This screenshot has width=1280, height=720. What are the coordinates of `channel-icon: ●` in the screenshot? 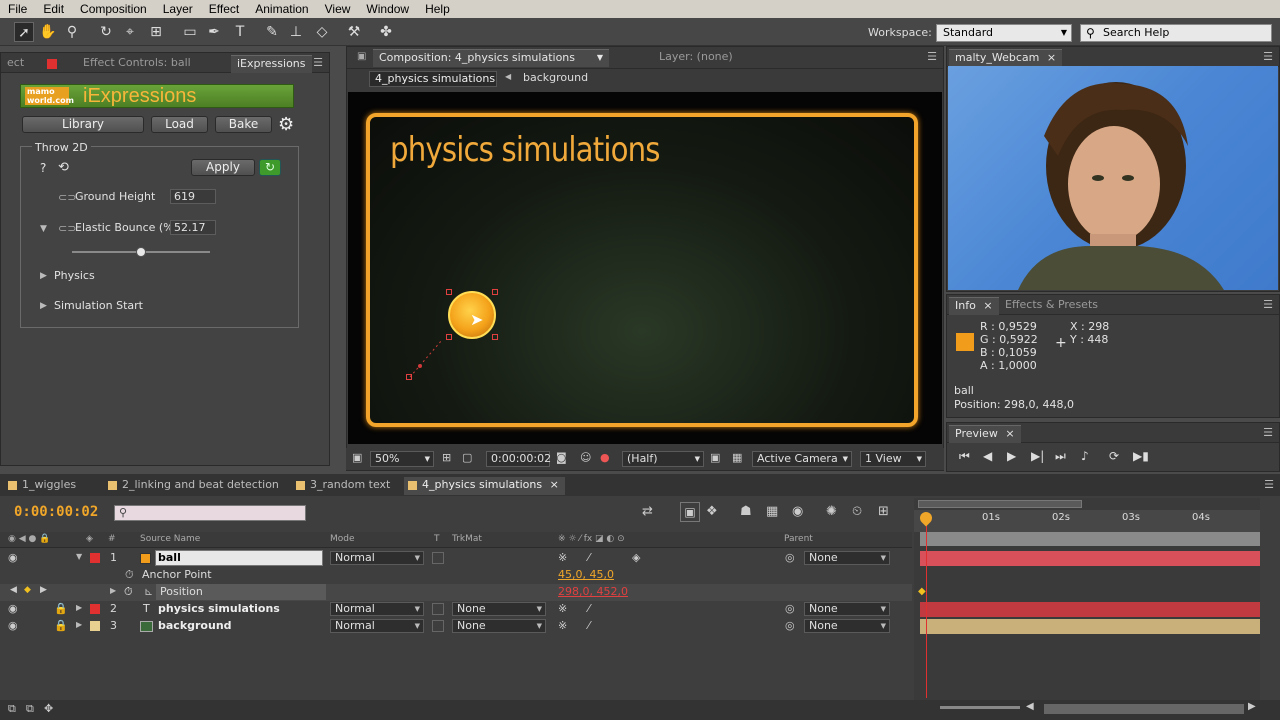 It's located at (605, 457).